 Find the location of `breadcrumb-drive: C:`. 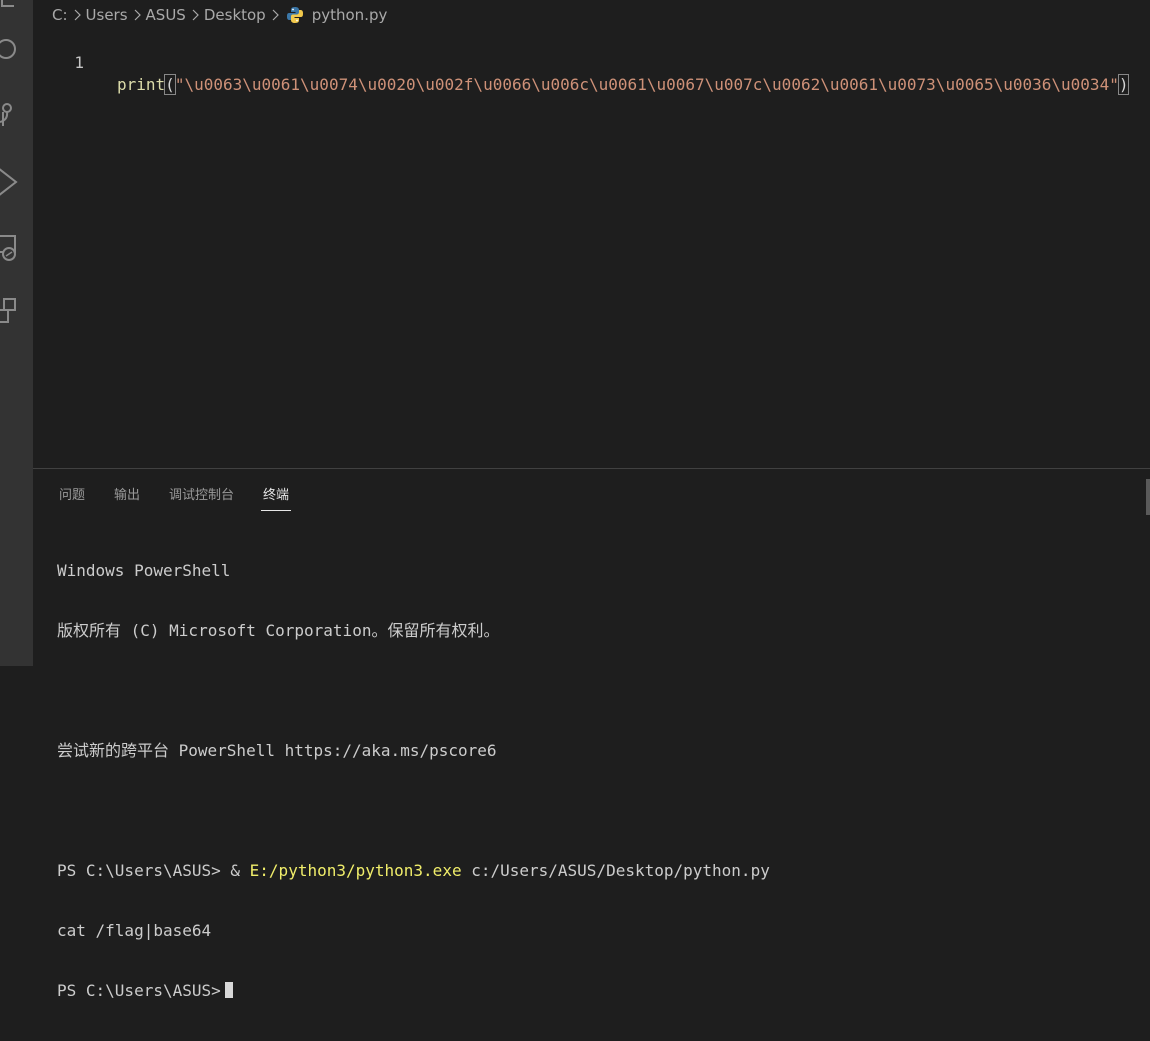

breadcrumb-drive: C: is located at coordinates (60, 15).